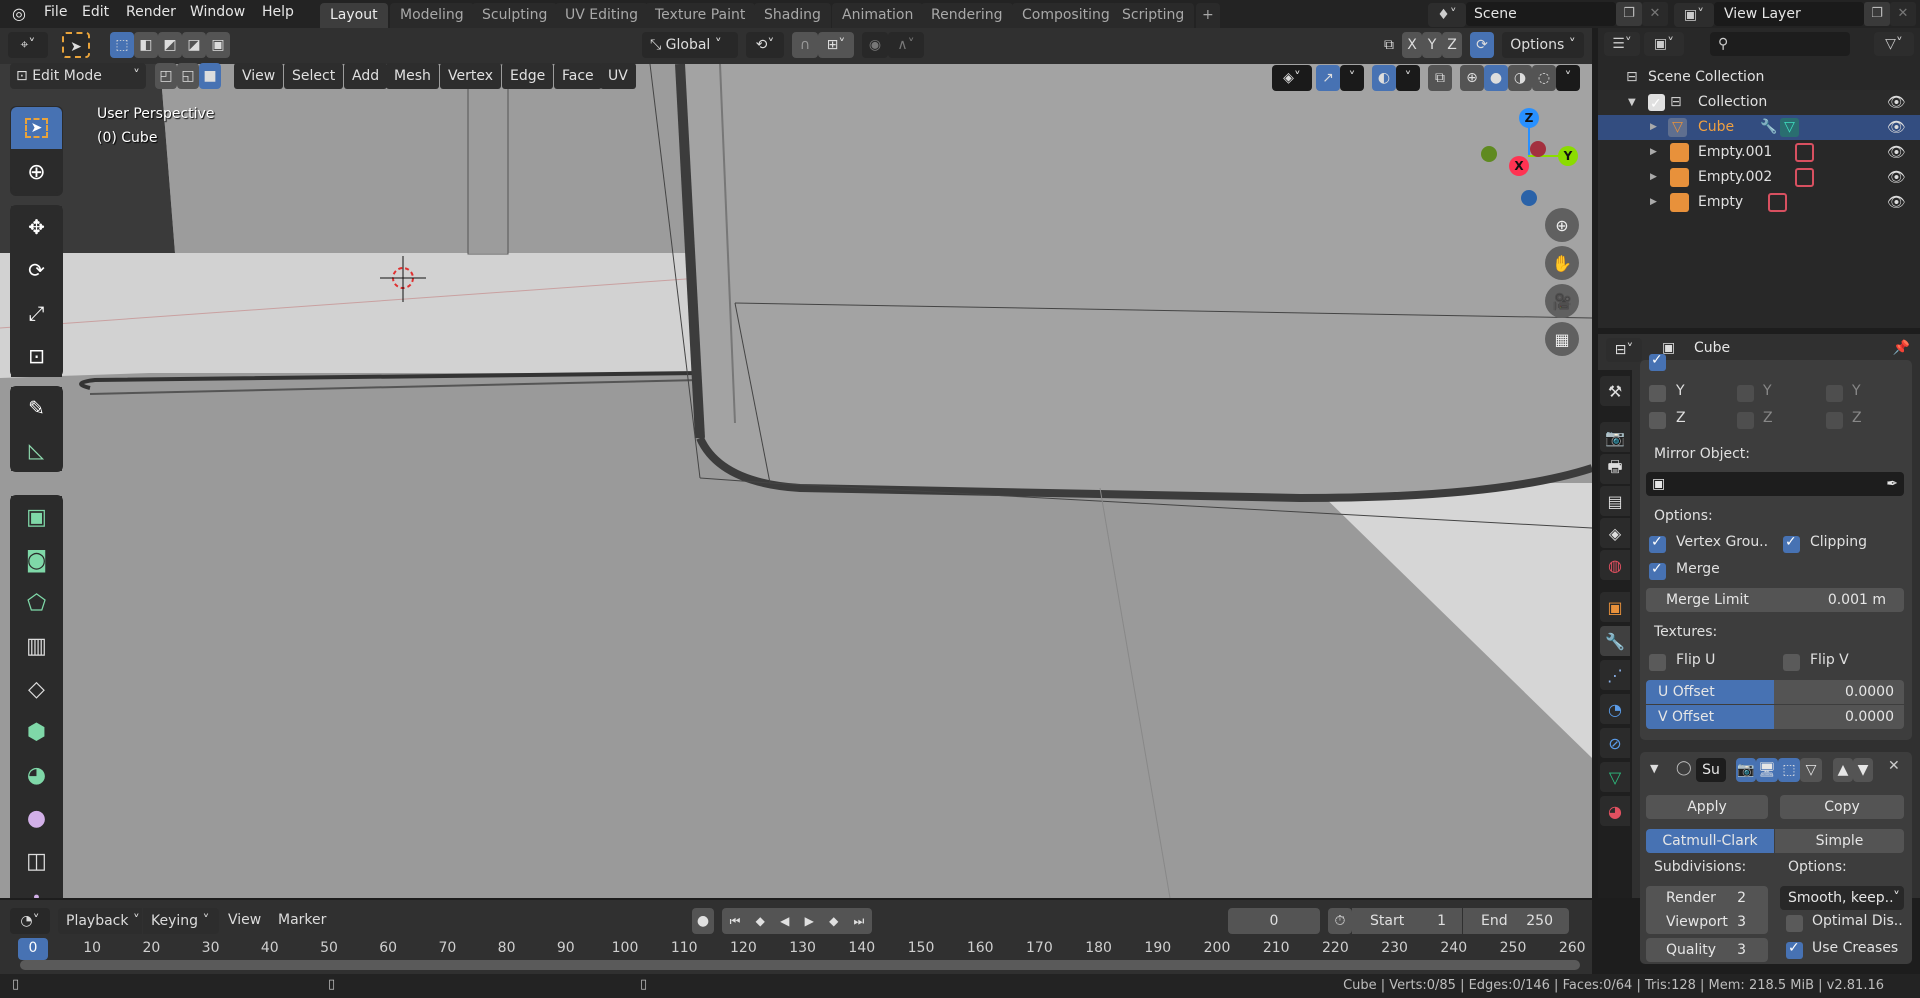 This screenshot has height=998, width=1920. What do you see at coordinates (1538, 149) in the screenshot?
I see `gizmo-neg-x-axis` at bounding box center [1538, 149].